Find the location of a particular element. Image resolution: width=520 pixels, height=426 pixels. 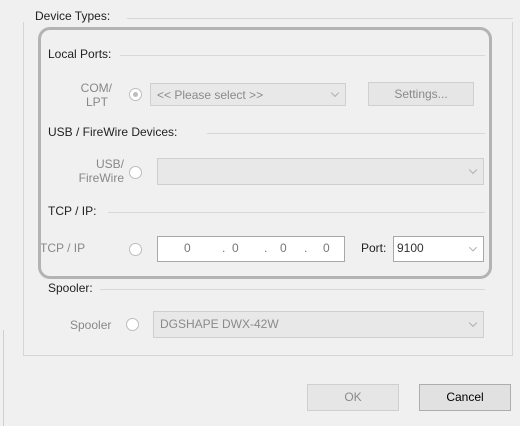

chevron-down-icon is located at coordinates (473, 325).